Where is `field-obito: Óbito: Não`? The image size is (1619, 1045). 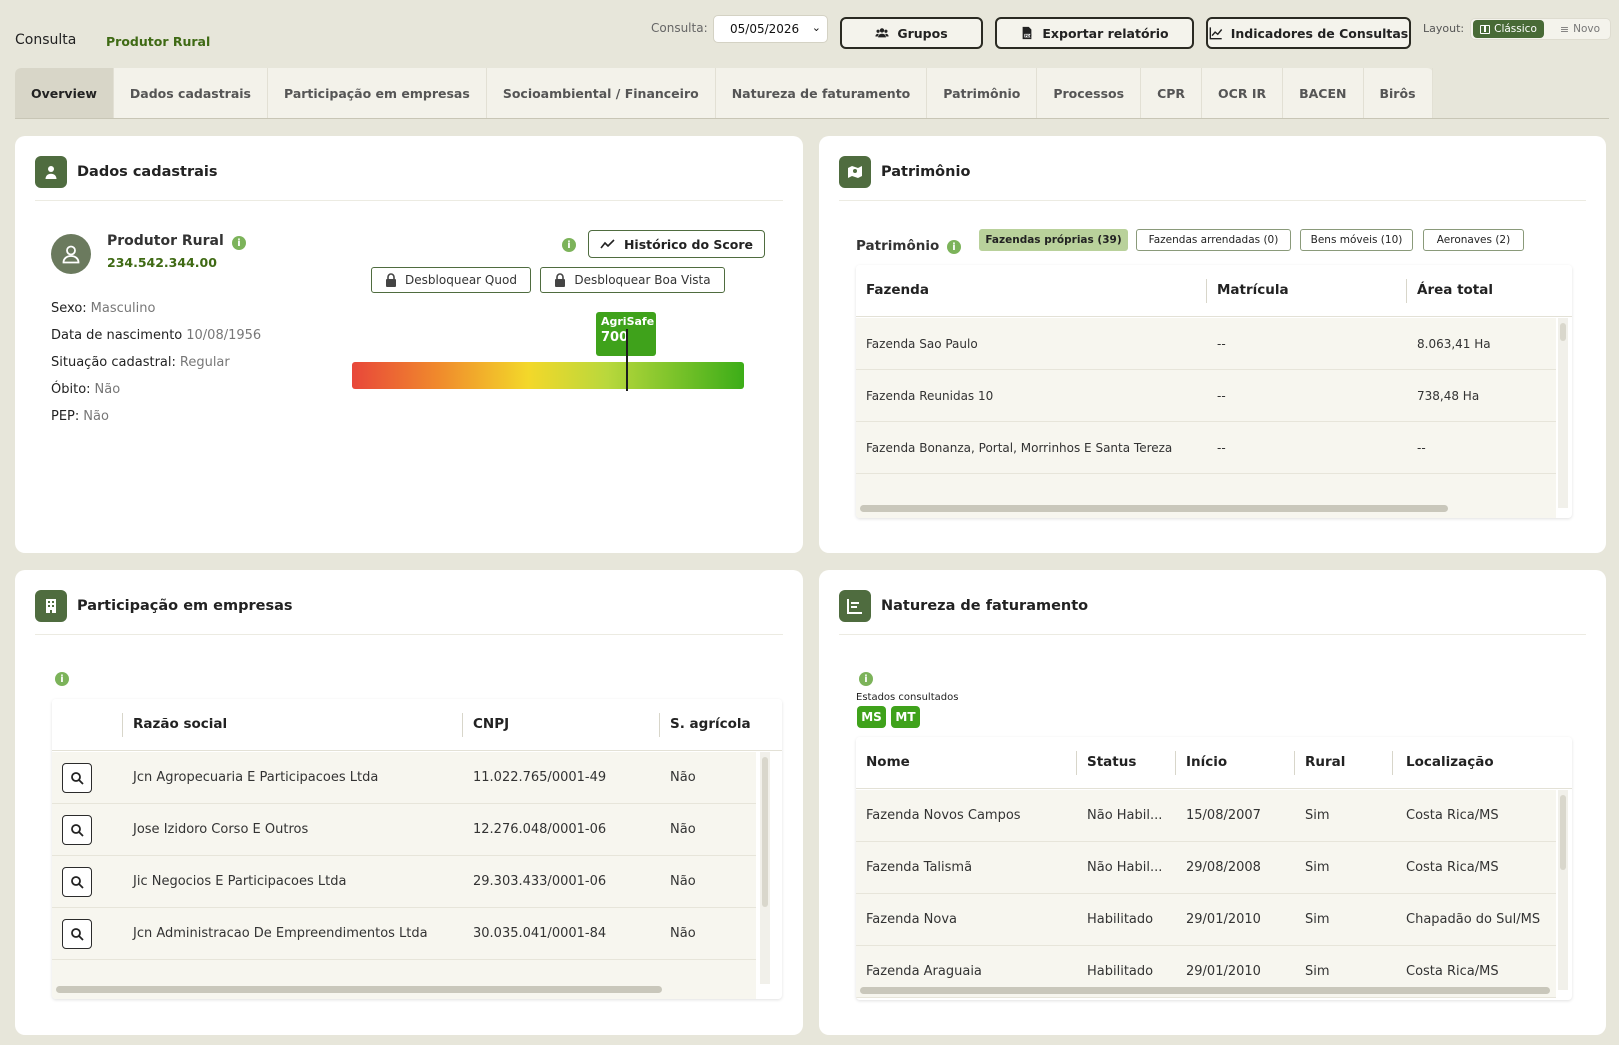
field-obito: Óbito: Não is located at coordinates (85, 389).